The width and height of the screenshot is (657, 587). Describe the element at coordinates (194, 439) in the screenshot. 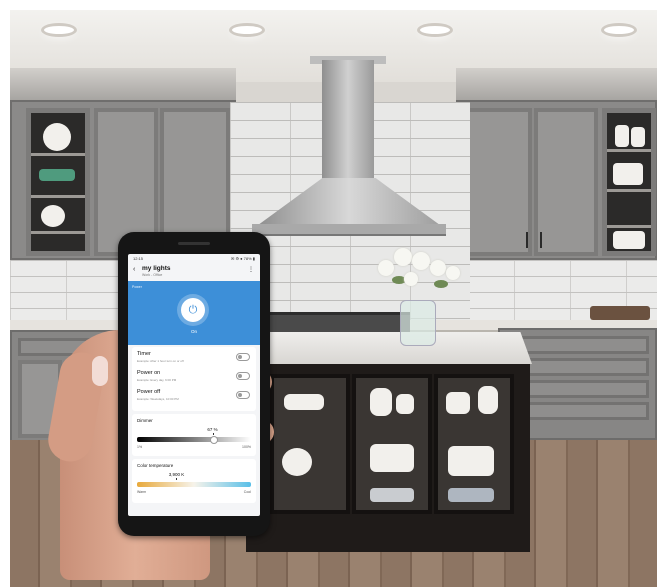

I see `dimmer-slider-track` at that location.